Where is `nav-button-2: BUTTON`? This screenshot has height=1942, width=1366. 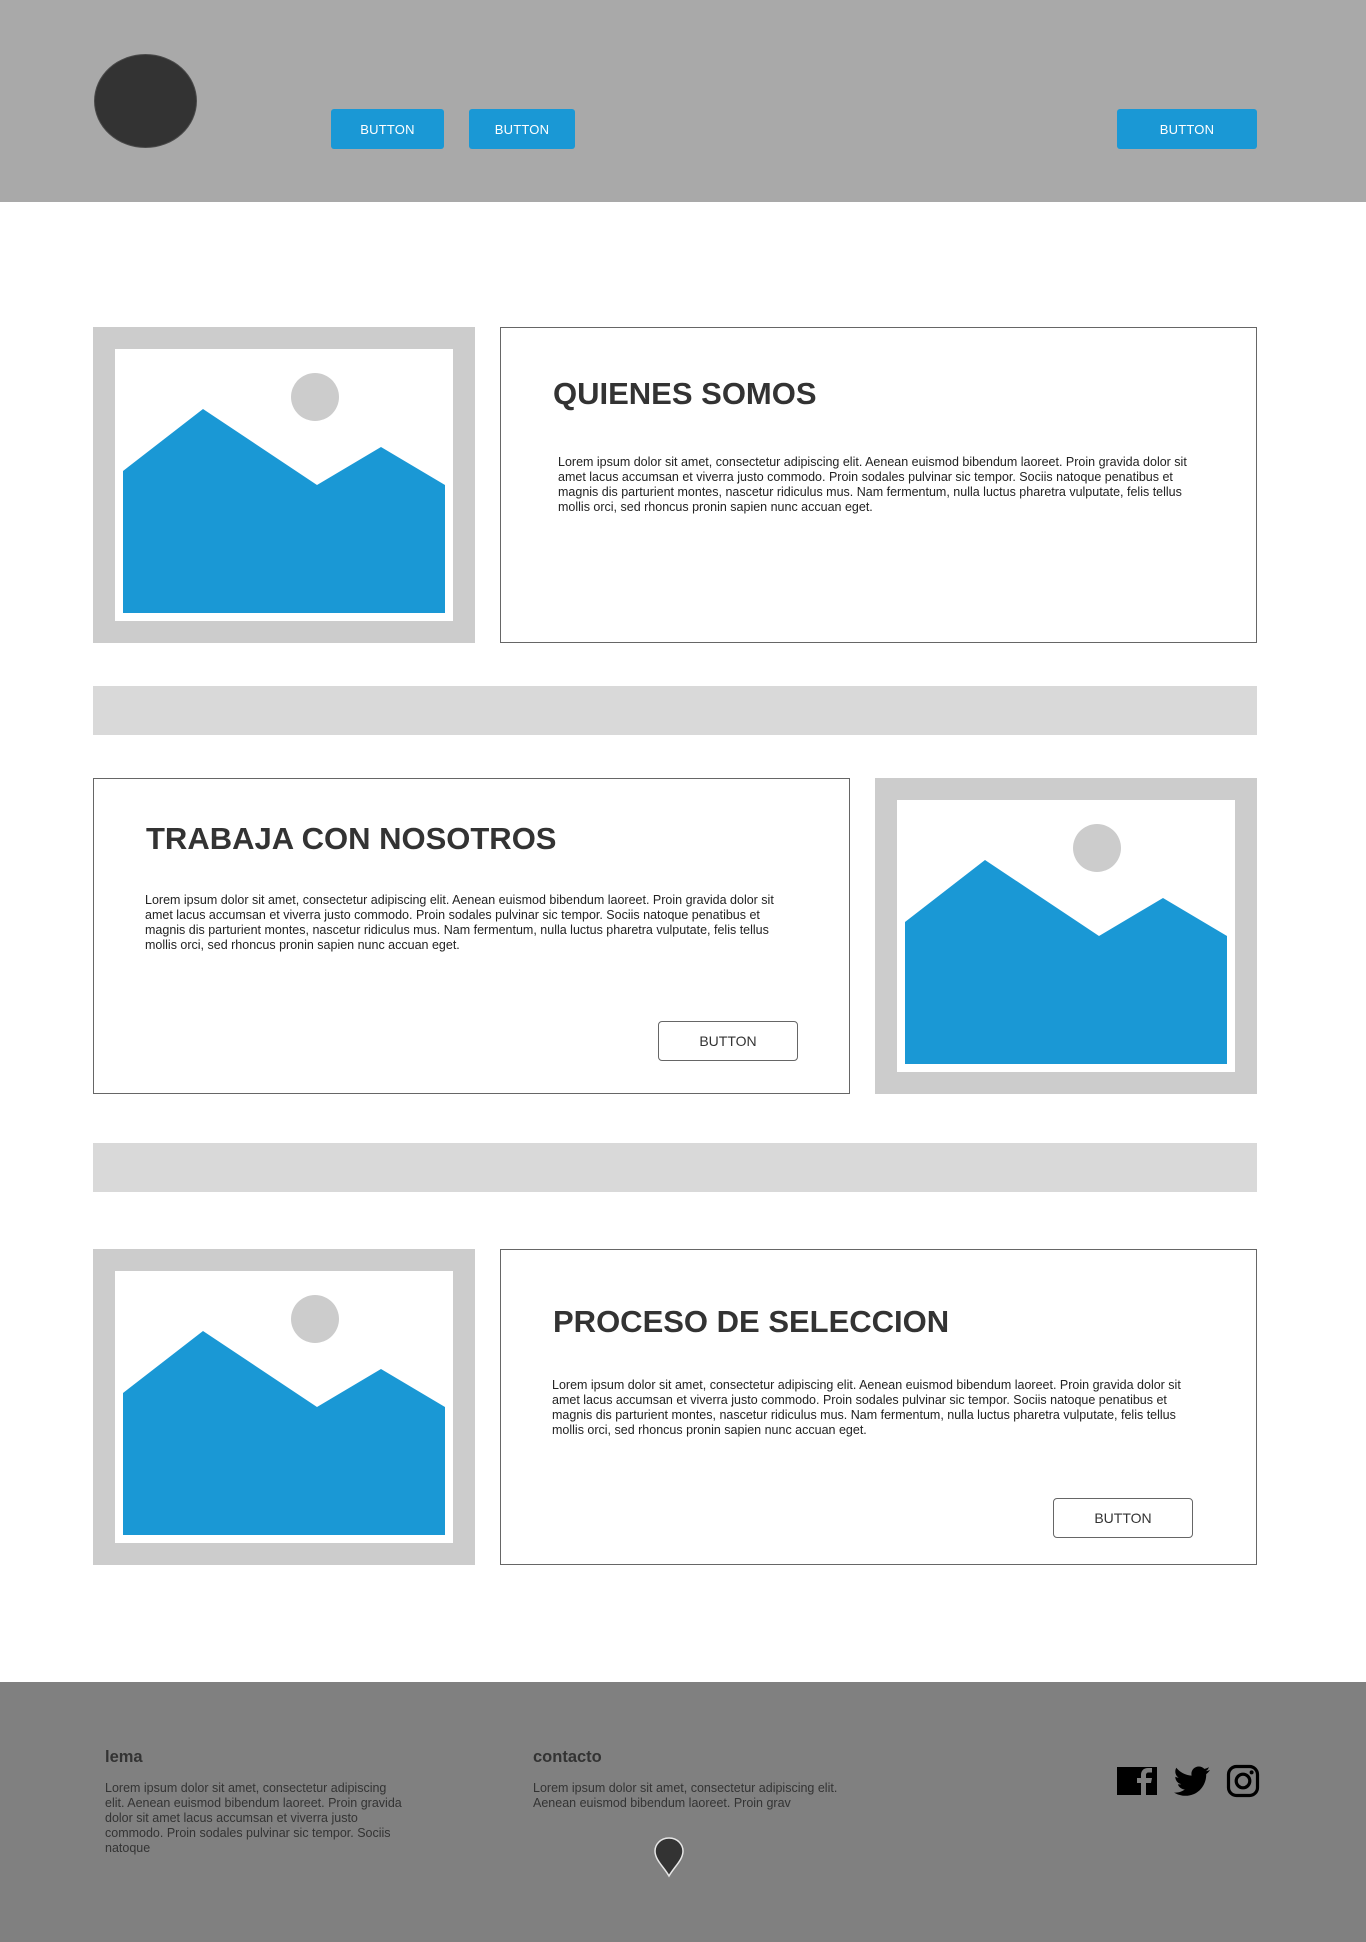
nav-button-2: BUTTON is located at coordinates (522, 129).